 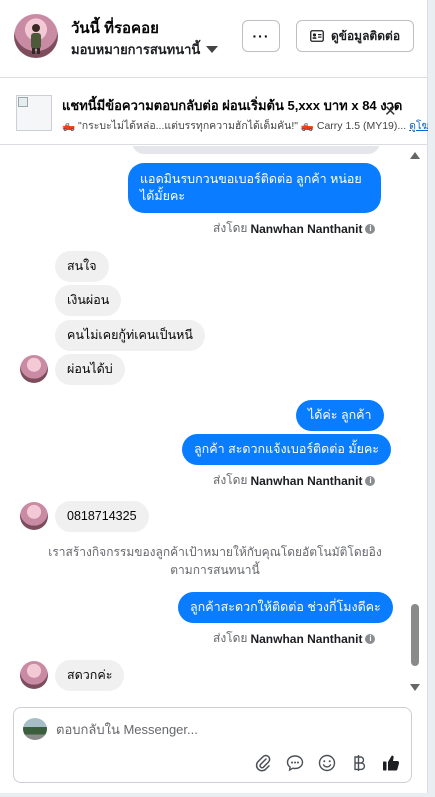 I want to click on message-bubble-incoming: สนใจ, so click(x=82, y=266).